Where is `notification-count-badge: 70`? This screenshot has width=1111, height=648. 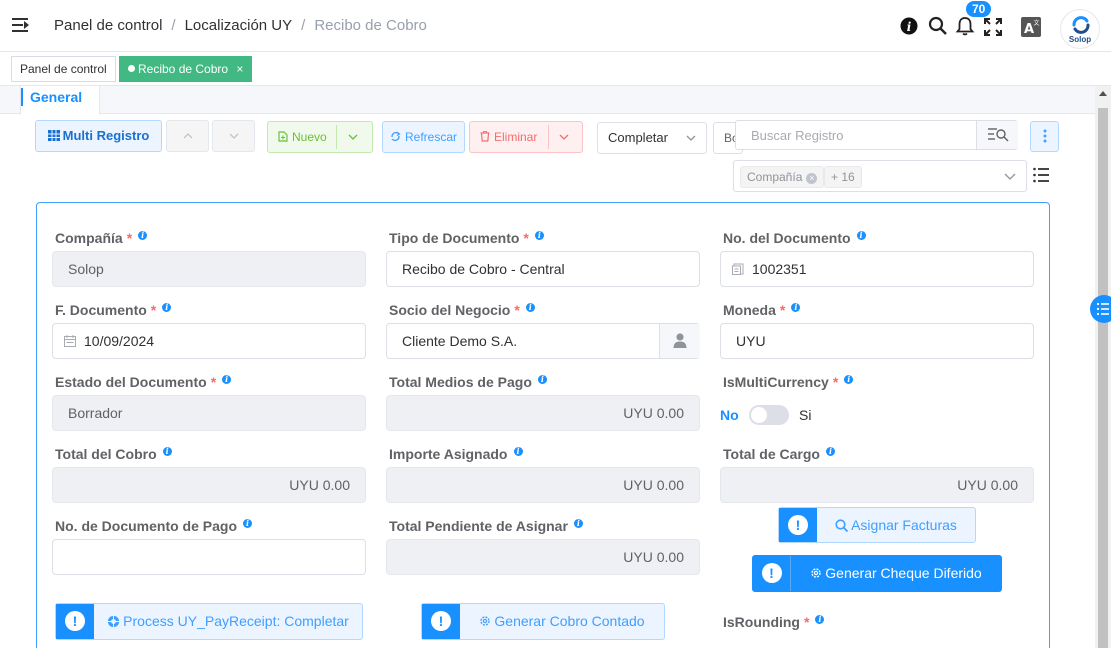
notification-count-badge: 70 is located at coordinates (979, 9).